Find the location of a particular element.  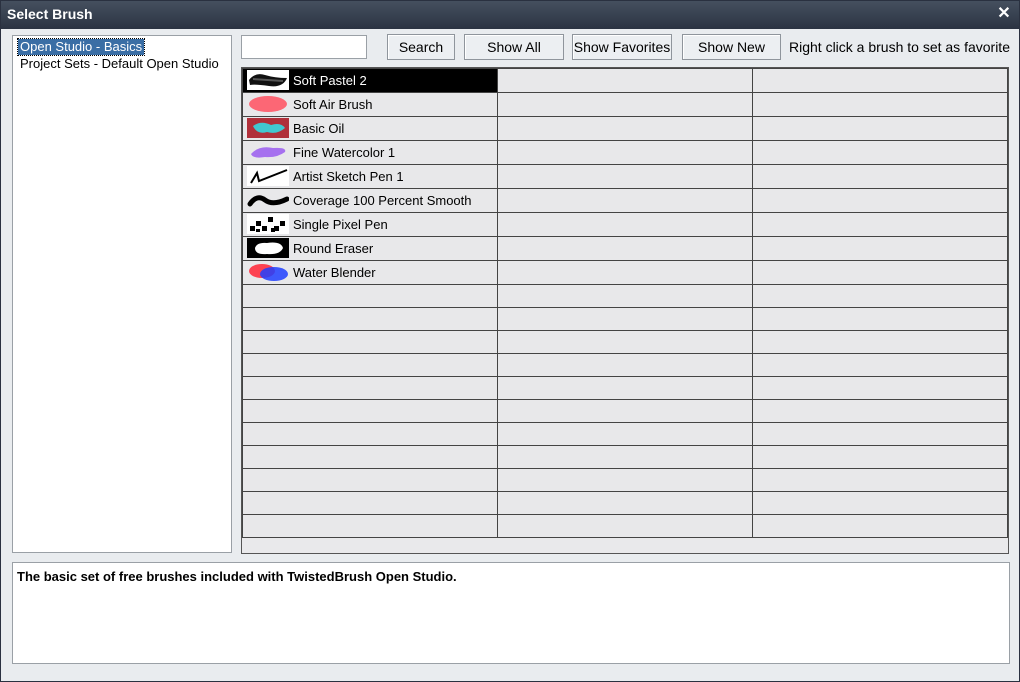

brush-name: Soft Air Brush is located at coordinates (333, 104).